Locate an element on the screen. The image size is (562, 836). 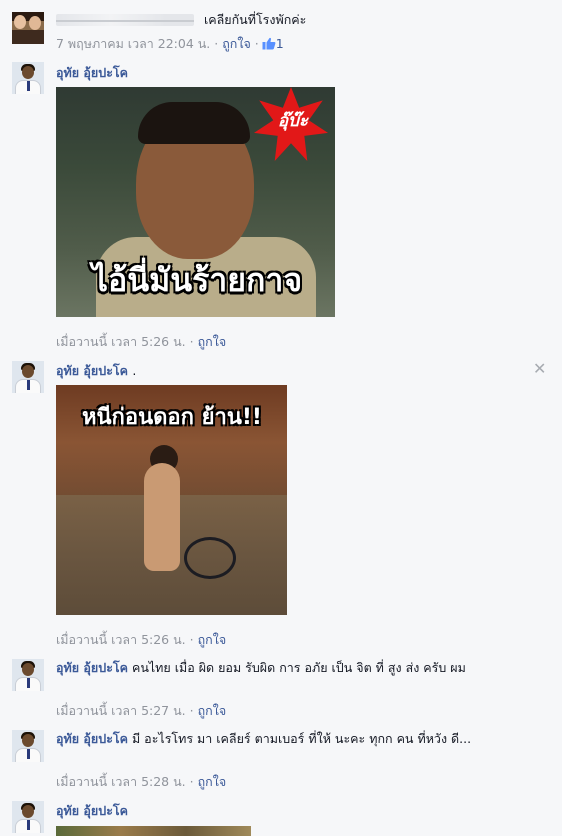
comment-text: . is located at coordinates (134, 370).